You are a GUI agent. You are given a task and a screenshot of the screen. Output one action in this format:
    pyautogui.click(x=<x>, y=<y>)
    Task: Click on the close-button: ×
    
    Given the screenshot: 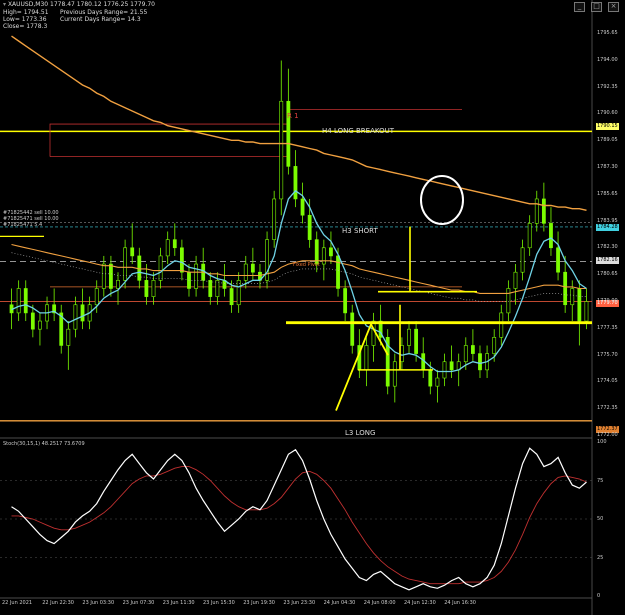 What is the action you would take?
    pyautogui.click(x=613, y=7)
    